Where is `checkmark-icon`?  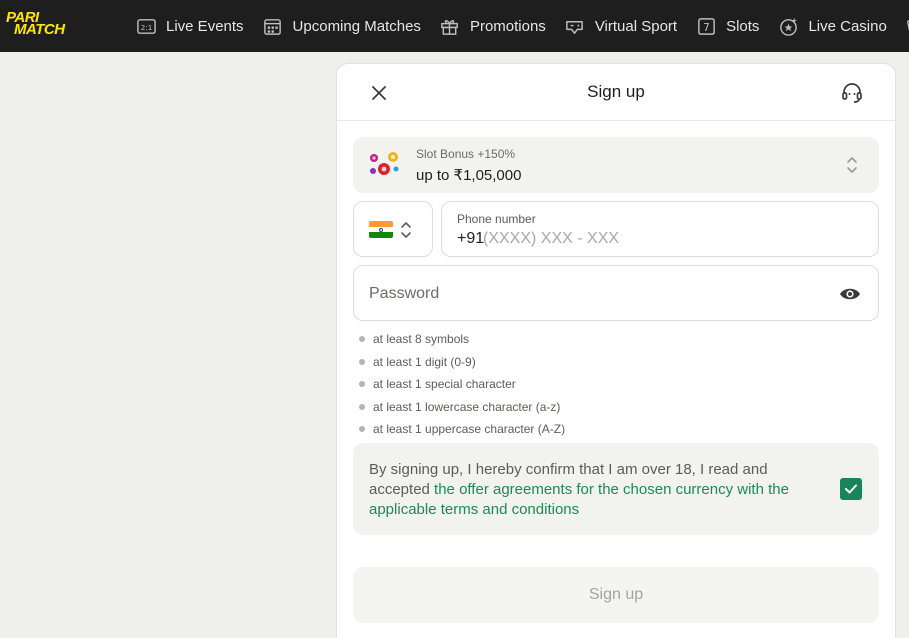
checkmark-icon is located at coordinates (851, 489).